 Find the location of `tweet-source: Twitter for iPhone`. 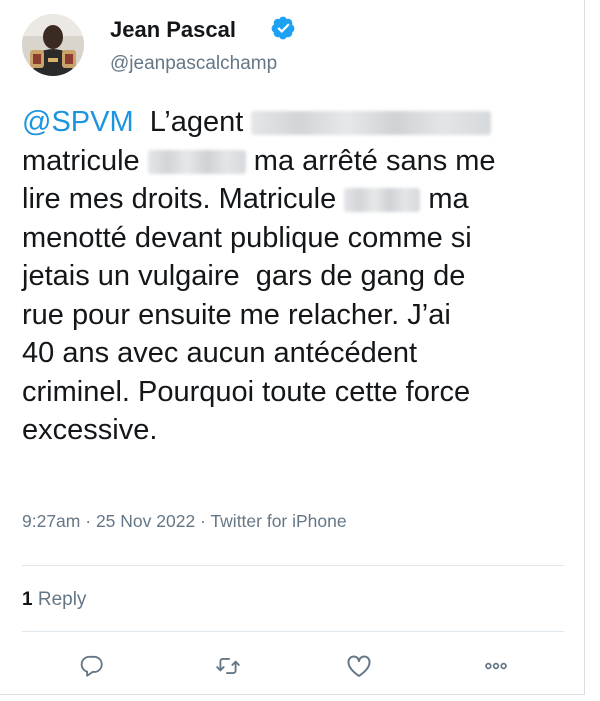

tweet-source: Twitter for iPhone is located at coordinates (278, 521).